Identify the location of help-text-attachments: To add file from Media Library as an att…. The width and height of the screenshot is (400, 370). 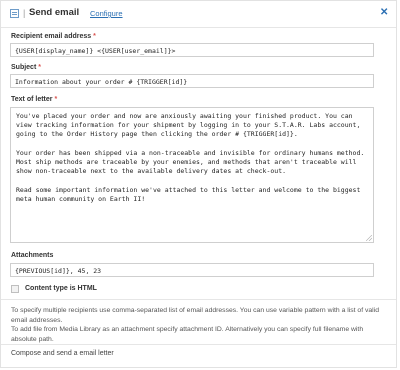
(187, 334).